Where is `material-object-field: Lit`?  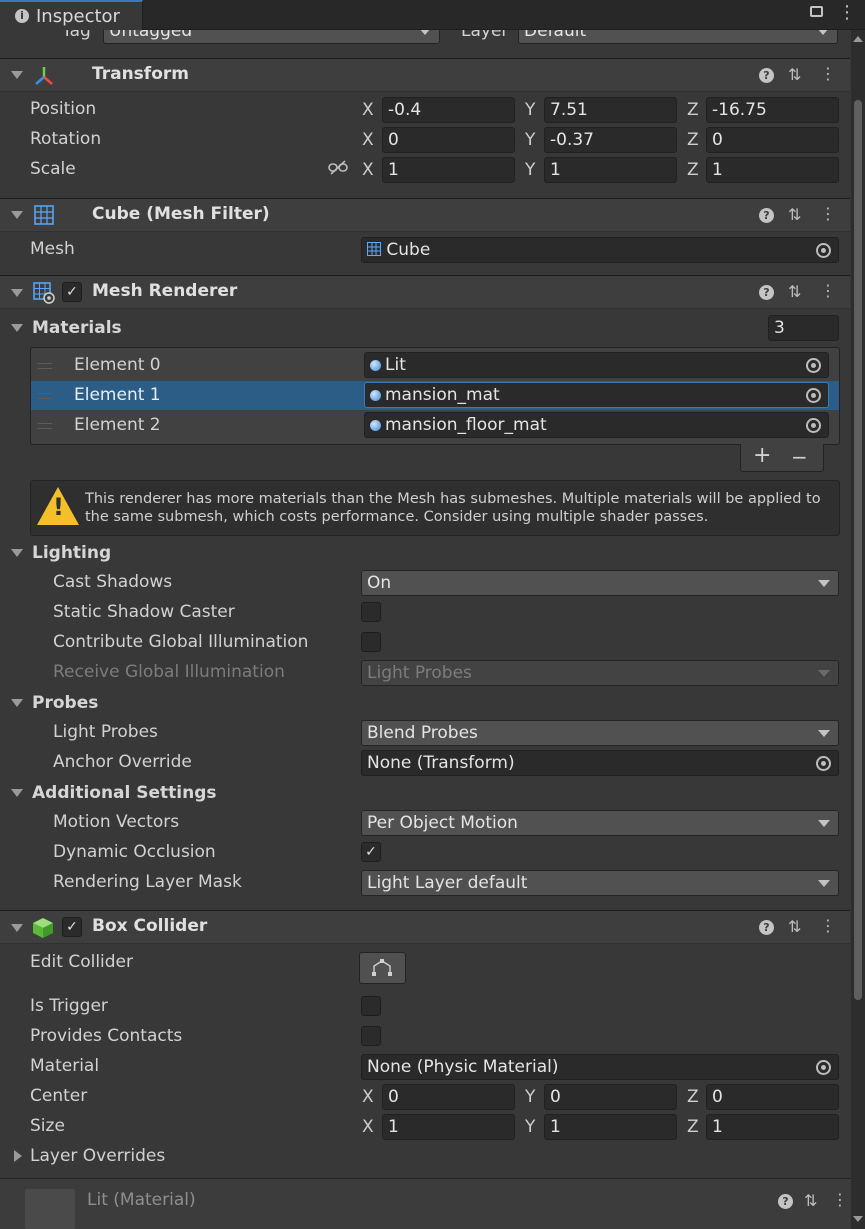 material-object-field: Lit is located at coordinates (596, 365).